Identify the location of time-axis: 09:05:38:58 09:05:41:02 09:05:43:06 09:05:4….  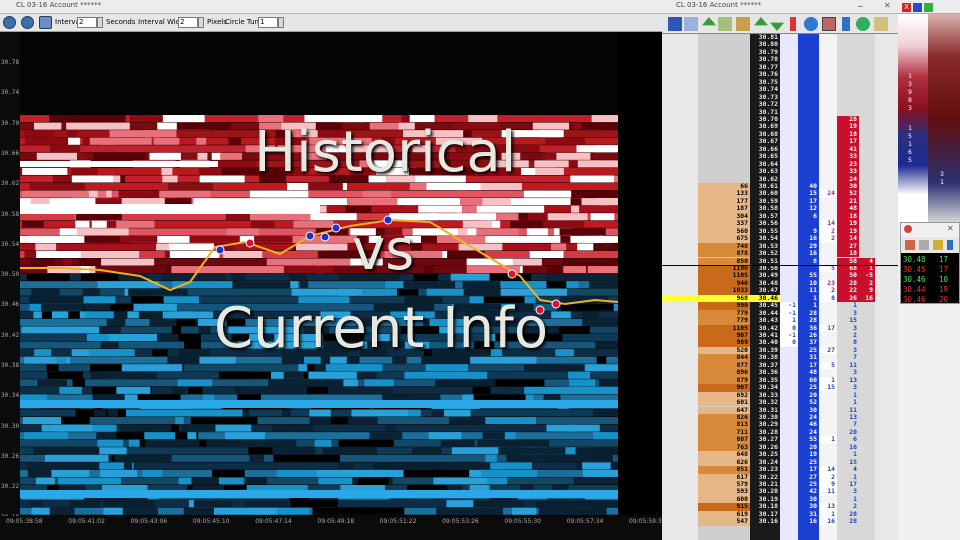
(333, 528).